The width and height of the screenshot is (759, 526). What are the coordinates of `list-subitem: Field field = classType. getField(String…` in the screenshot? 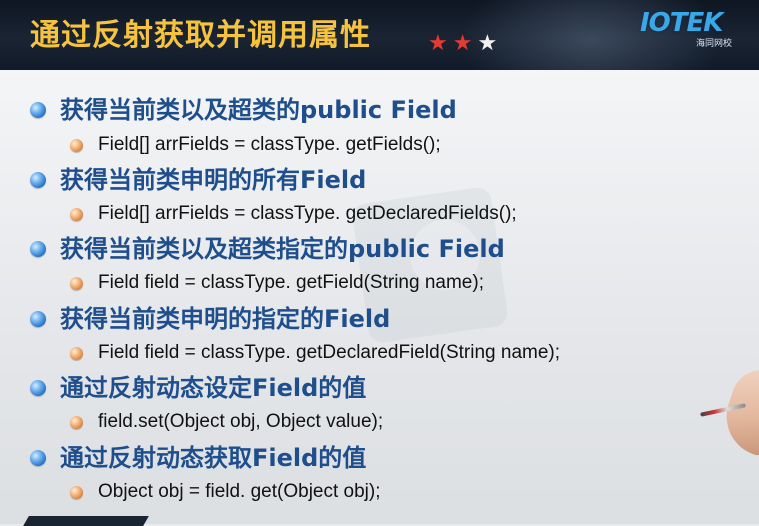 It's located at (291, 282).